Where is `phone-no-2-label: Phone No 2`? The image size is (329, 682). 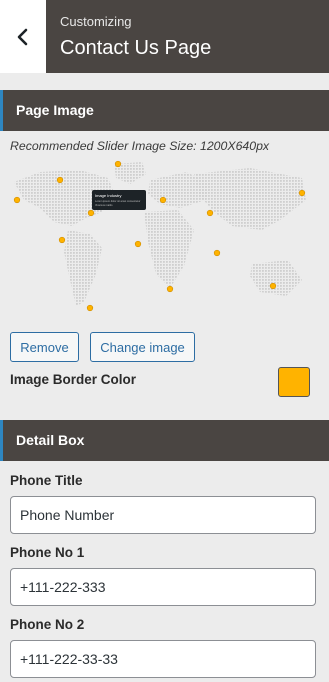
phone-no-2-label: Phone No 2 is located at coordinates (47, 624).